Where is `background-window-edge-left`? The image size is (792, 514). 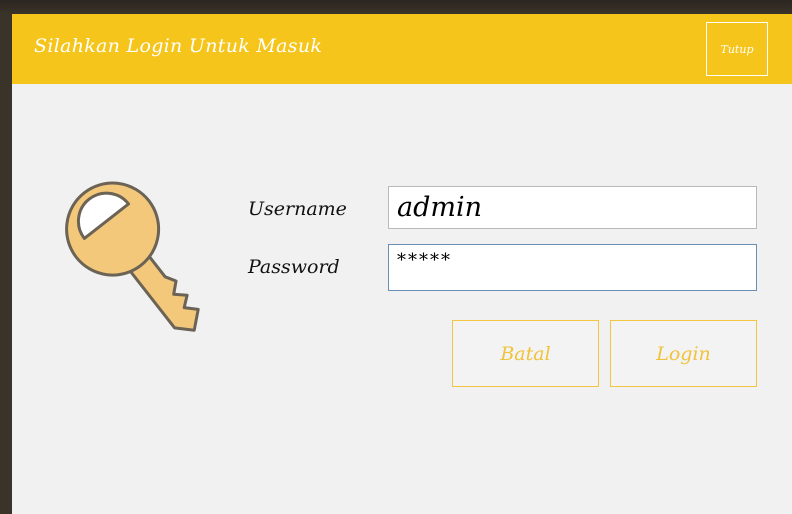 background-window-edge-left is located at coordinates (6, 264).